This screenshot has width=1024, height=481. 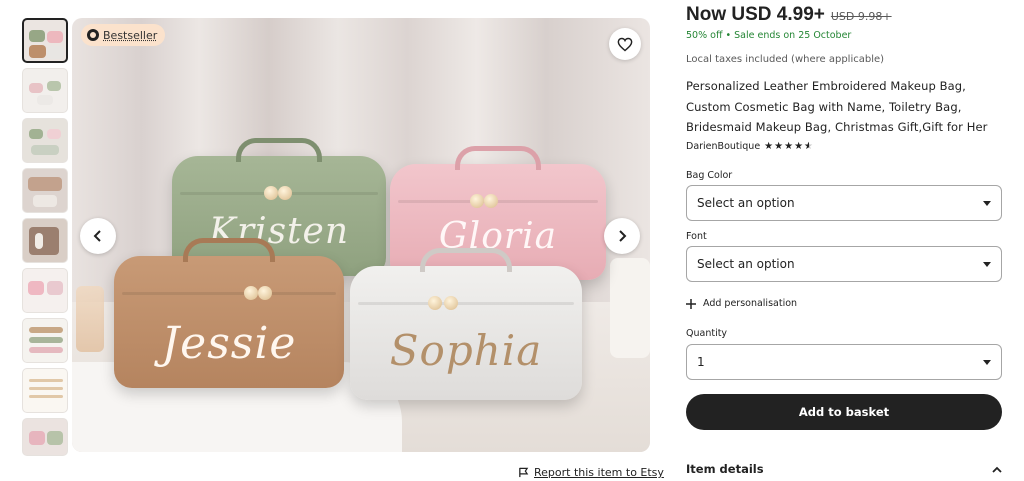 I want to click on quantity-value: 1, so click(x=701, y=362).